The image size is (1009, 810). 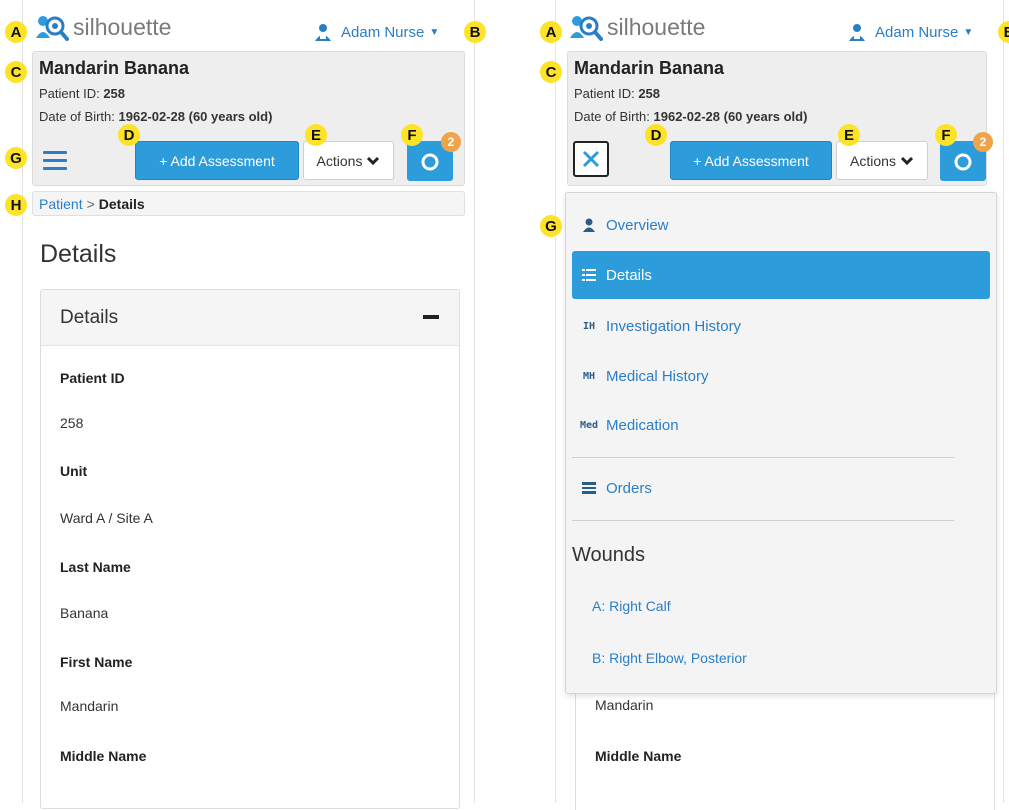 I want to click on menu-item-details: Details, so click(x=781, y=275).